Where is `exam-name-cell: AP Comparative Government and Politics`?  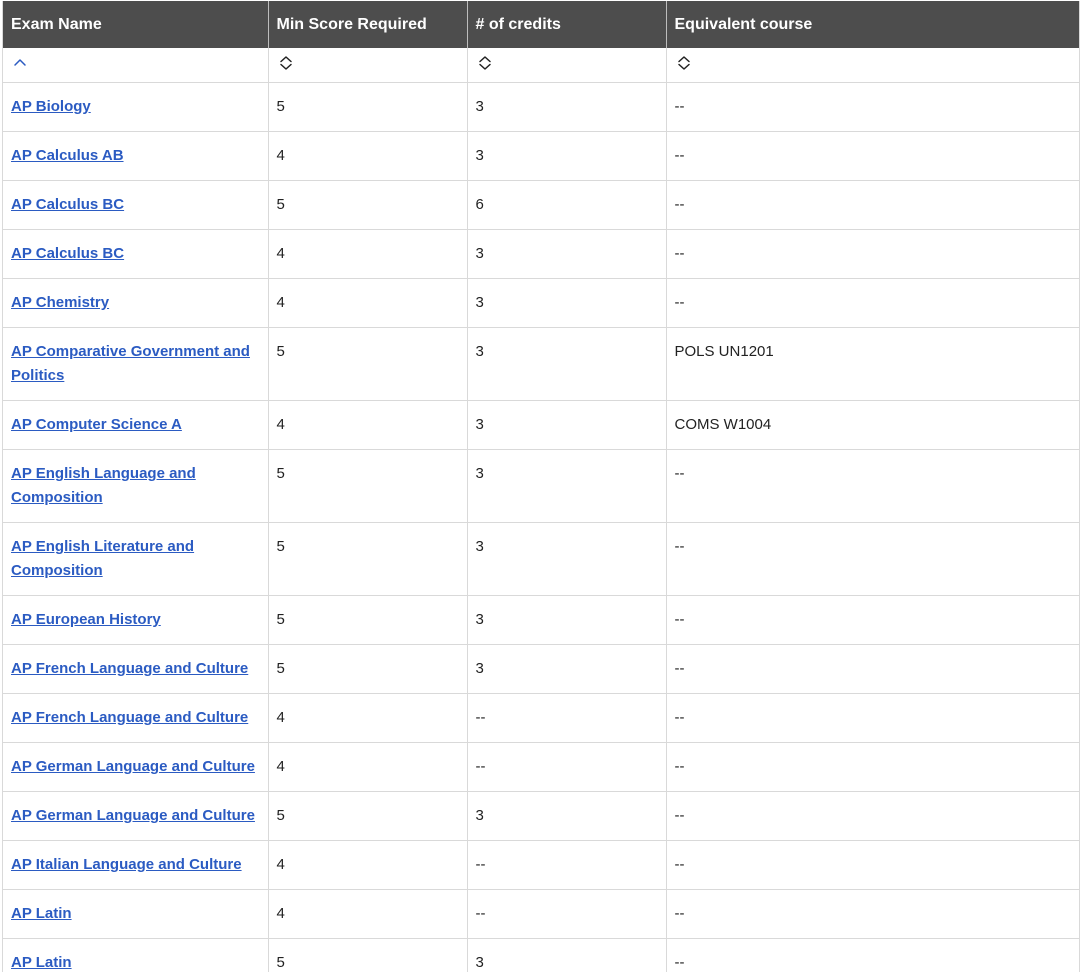
exam-name-cell: AP Comparative Government and Politics is located at coordinates (136, 364).